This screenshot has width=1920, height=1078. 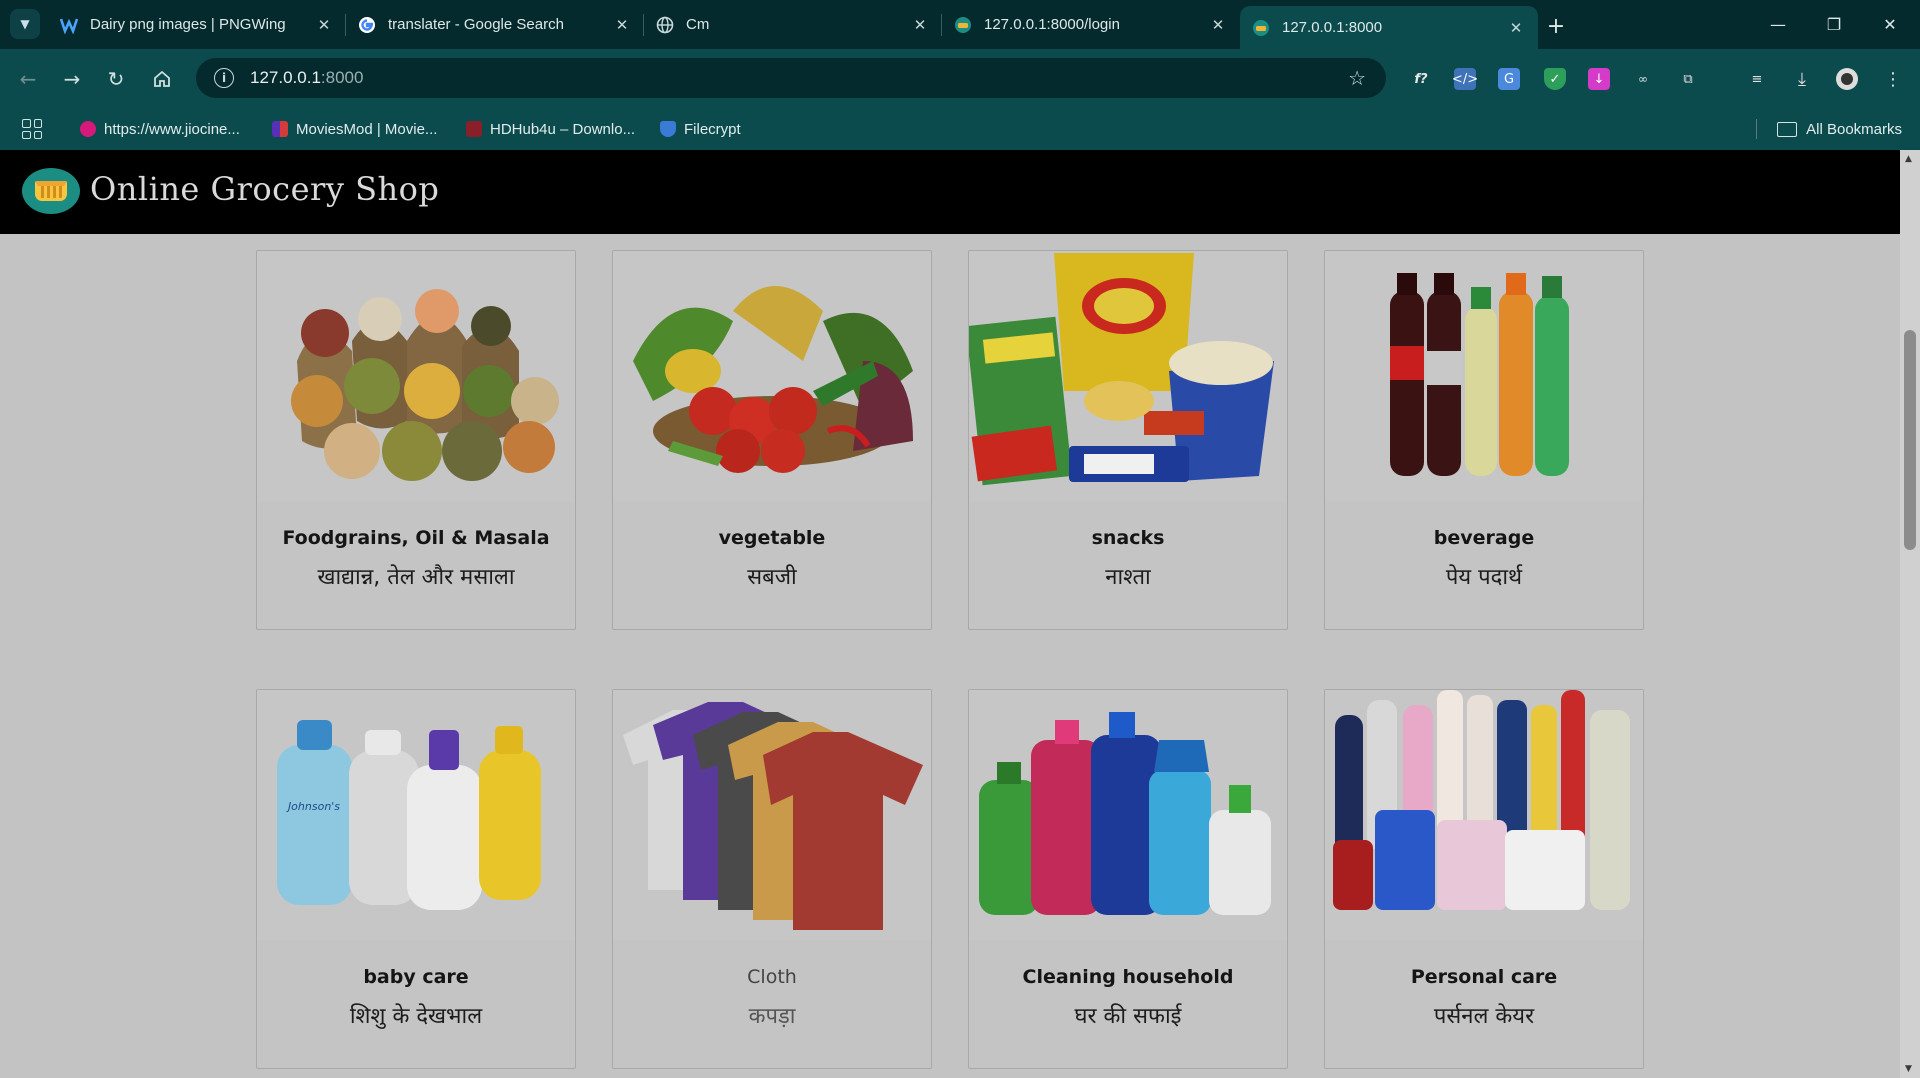 What do you see at coordinates (264, 189) in the screenshot?
I see `site-title: Online Grocery Shop` at bounding box center [264, 189].